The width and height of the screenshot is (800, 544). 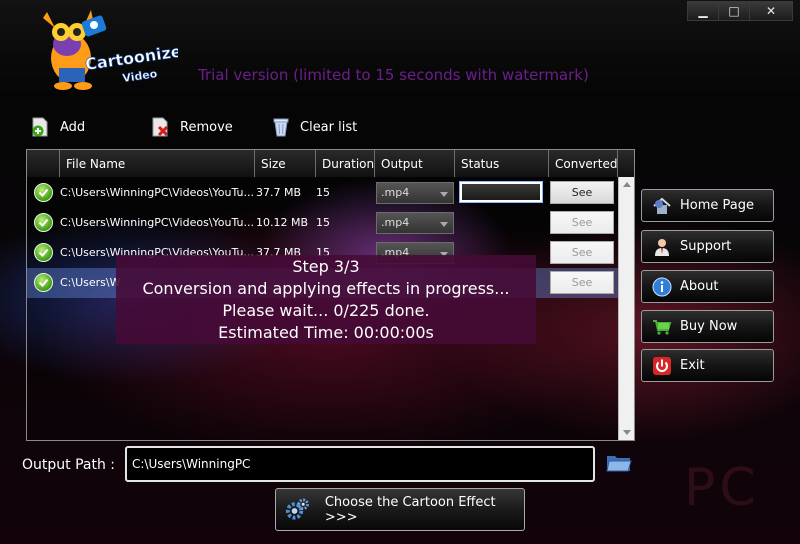 I want to click on maximize-button: □, so click(x=734, y=11).